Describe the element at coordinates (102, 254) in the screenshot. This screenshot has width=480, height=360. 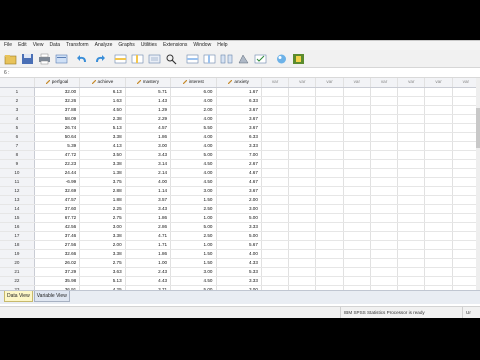
I see `data-cell-achieve: 3.38` at that location.